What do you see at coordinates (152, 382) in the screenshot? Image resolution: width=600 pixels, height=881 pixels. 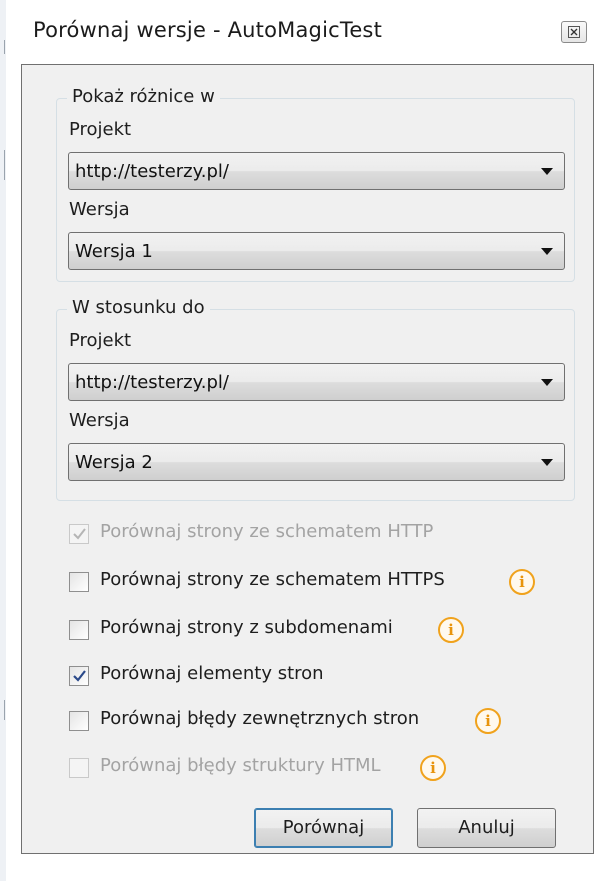 I see `target-project-value: http://testerzy.pl/` at bounding box center [152, 382].